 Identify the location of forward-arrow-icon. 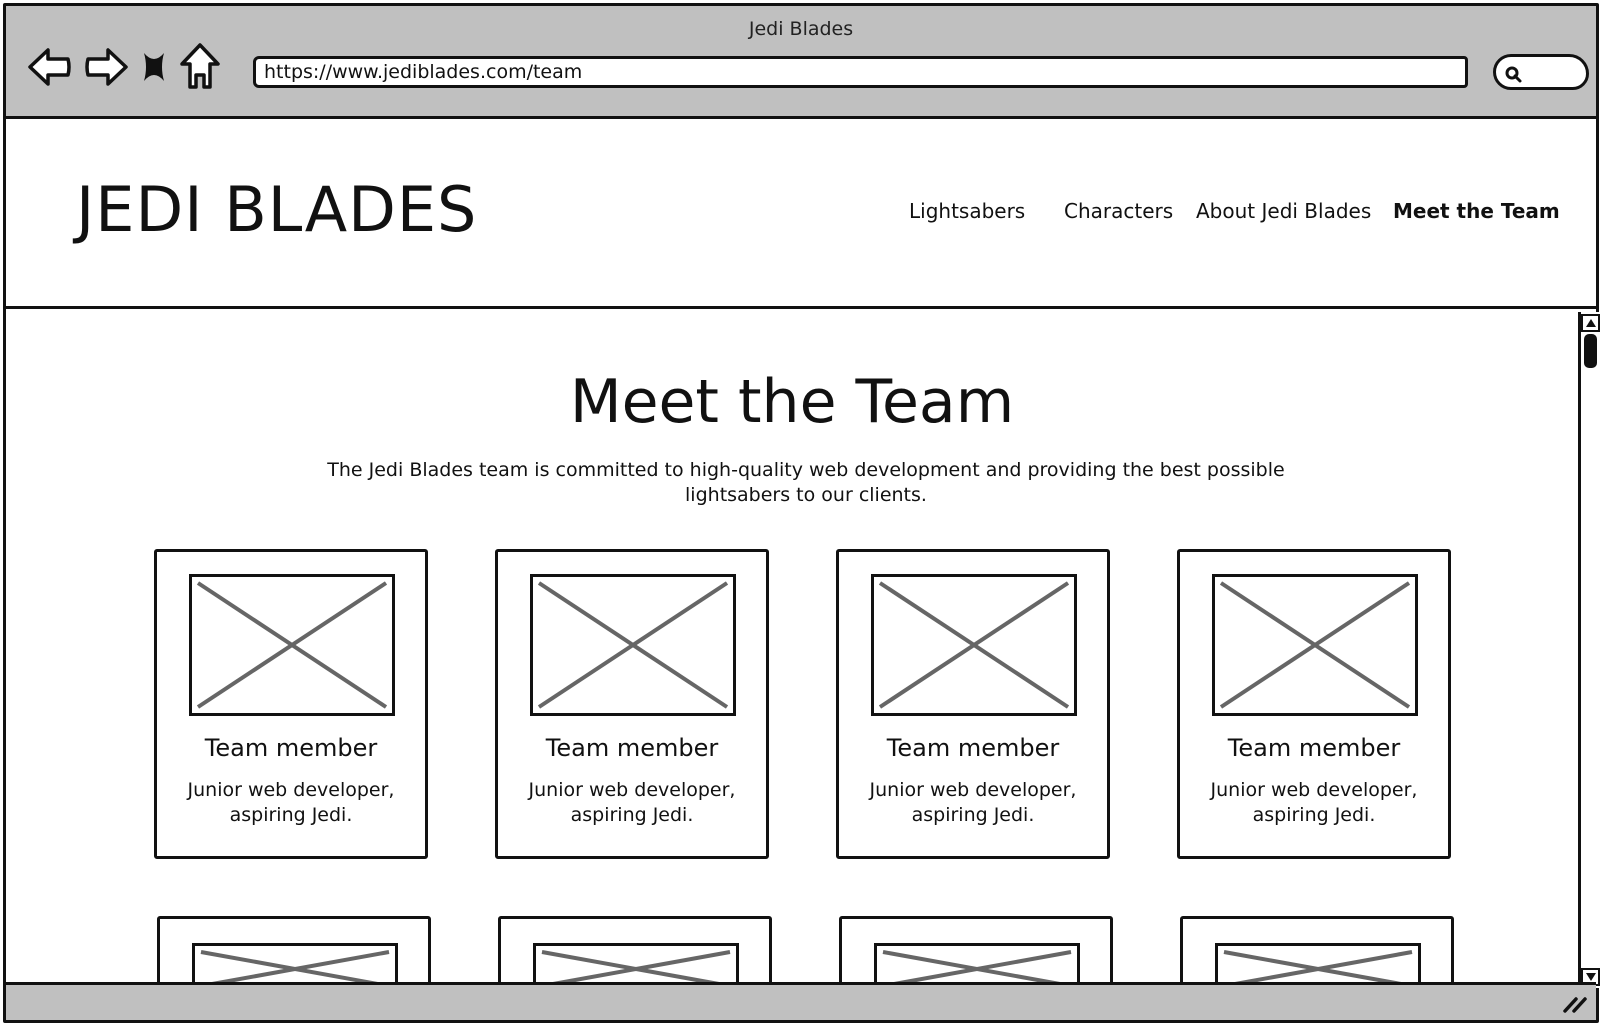
(105, 67).